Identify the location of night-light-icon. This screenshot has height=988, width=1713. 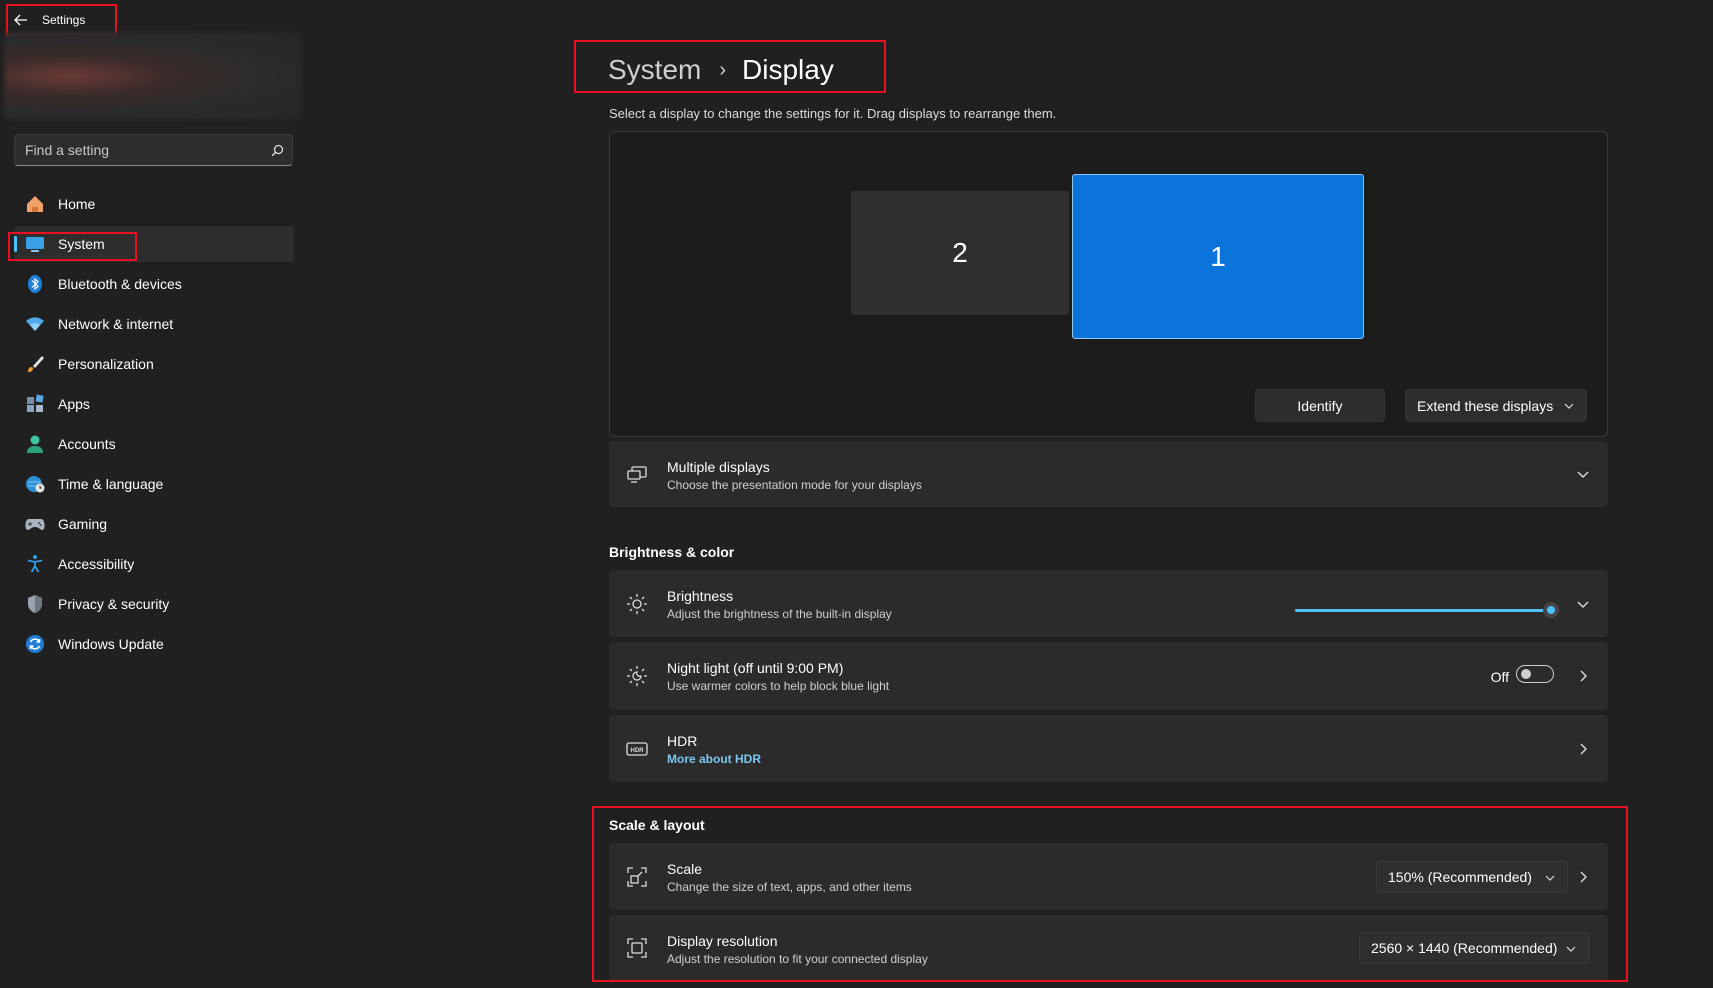
(637, 676).